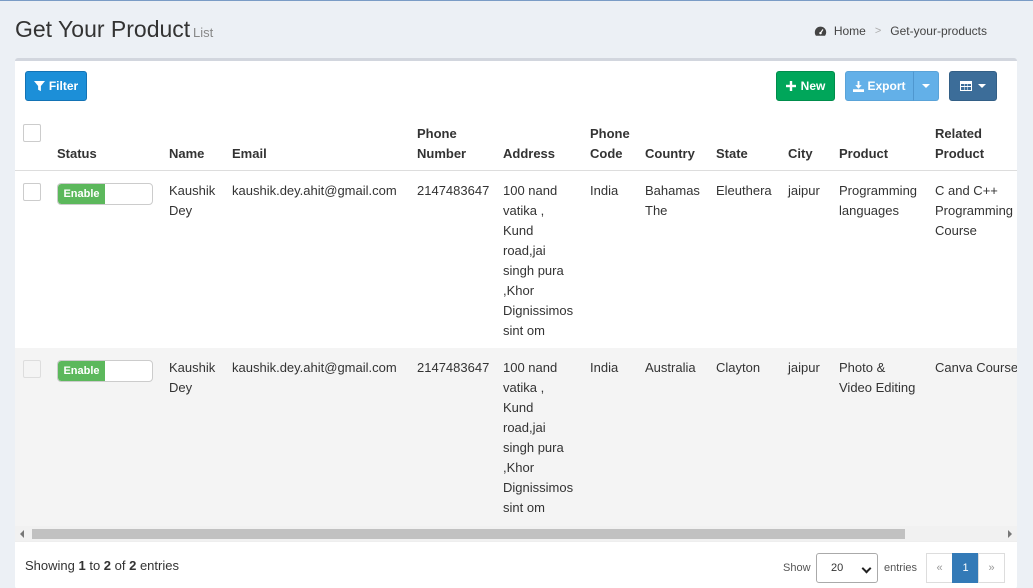  I want to click on export-label: Export, so click(886, 86).